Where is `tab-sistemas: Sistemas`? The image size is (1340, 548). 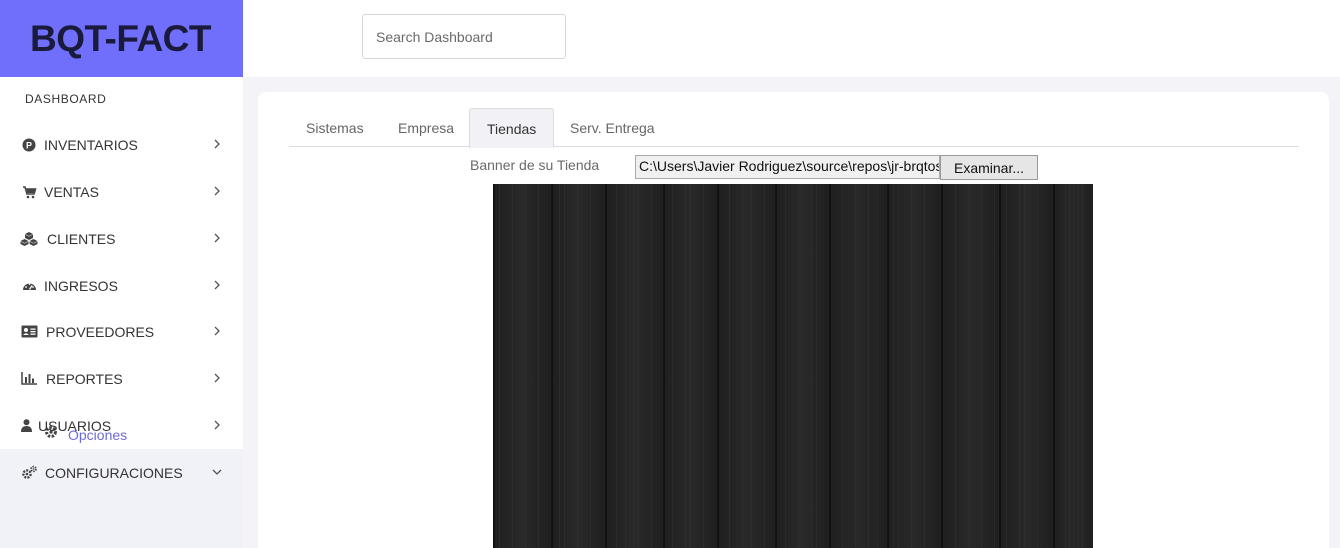 tab-sistemas: Sistemas is located at coordinates (335, 127).